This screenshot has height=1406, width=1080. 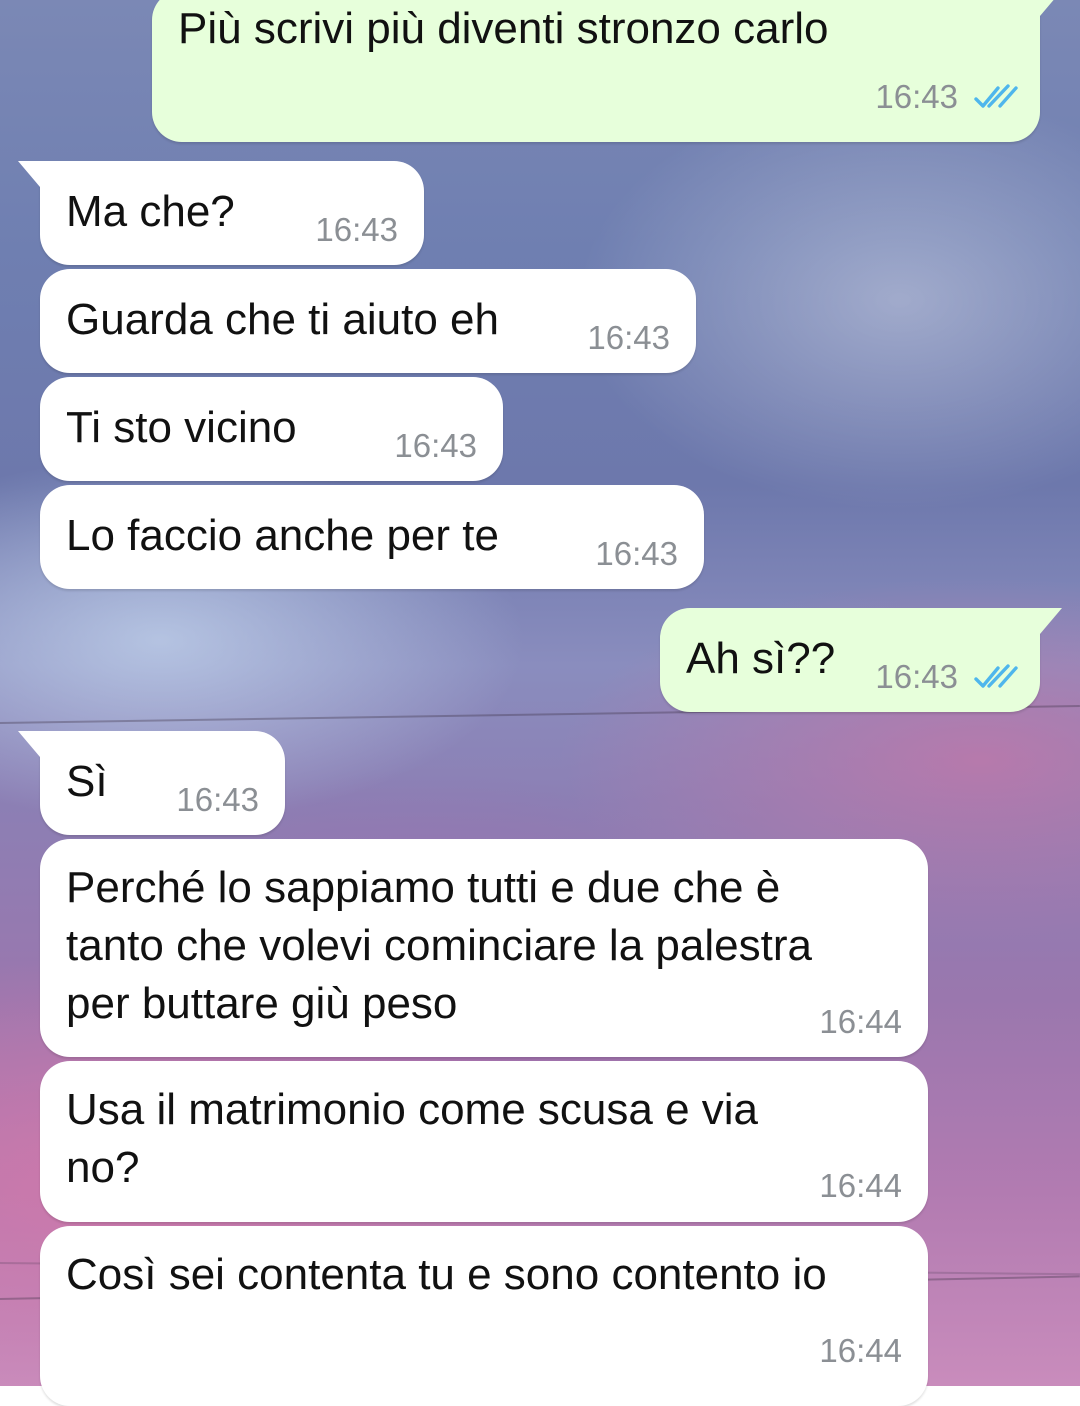 What do you see at coordinates (87, 781) in the screenshot?
I see `message-text: Sì` at bounding box center [87, 781].